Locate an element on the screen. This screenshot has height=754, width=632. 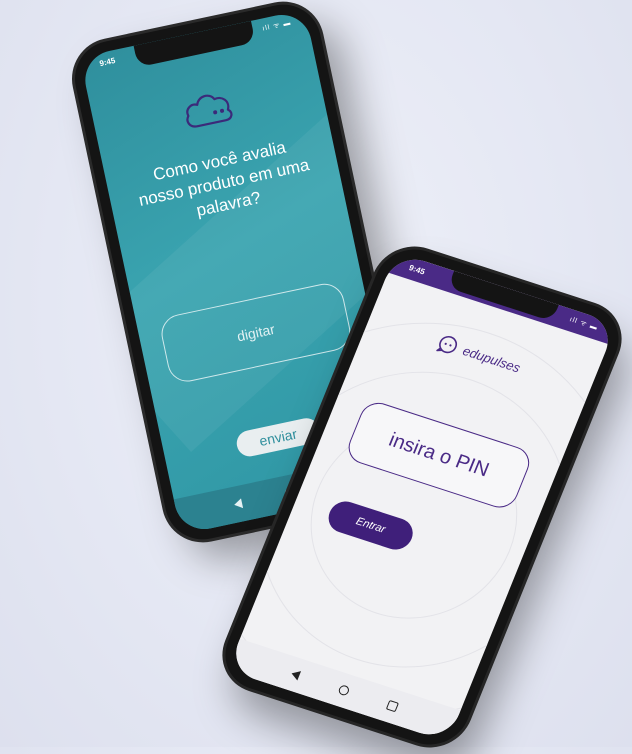
phone-notch is located at coordinates (194, 44).